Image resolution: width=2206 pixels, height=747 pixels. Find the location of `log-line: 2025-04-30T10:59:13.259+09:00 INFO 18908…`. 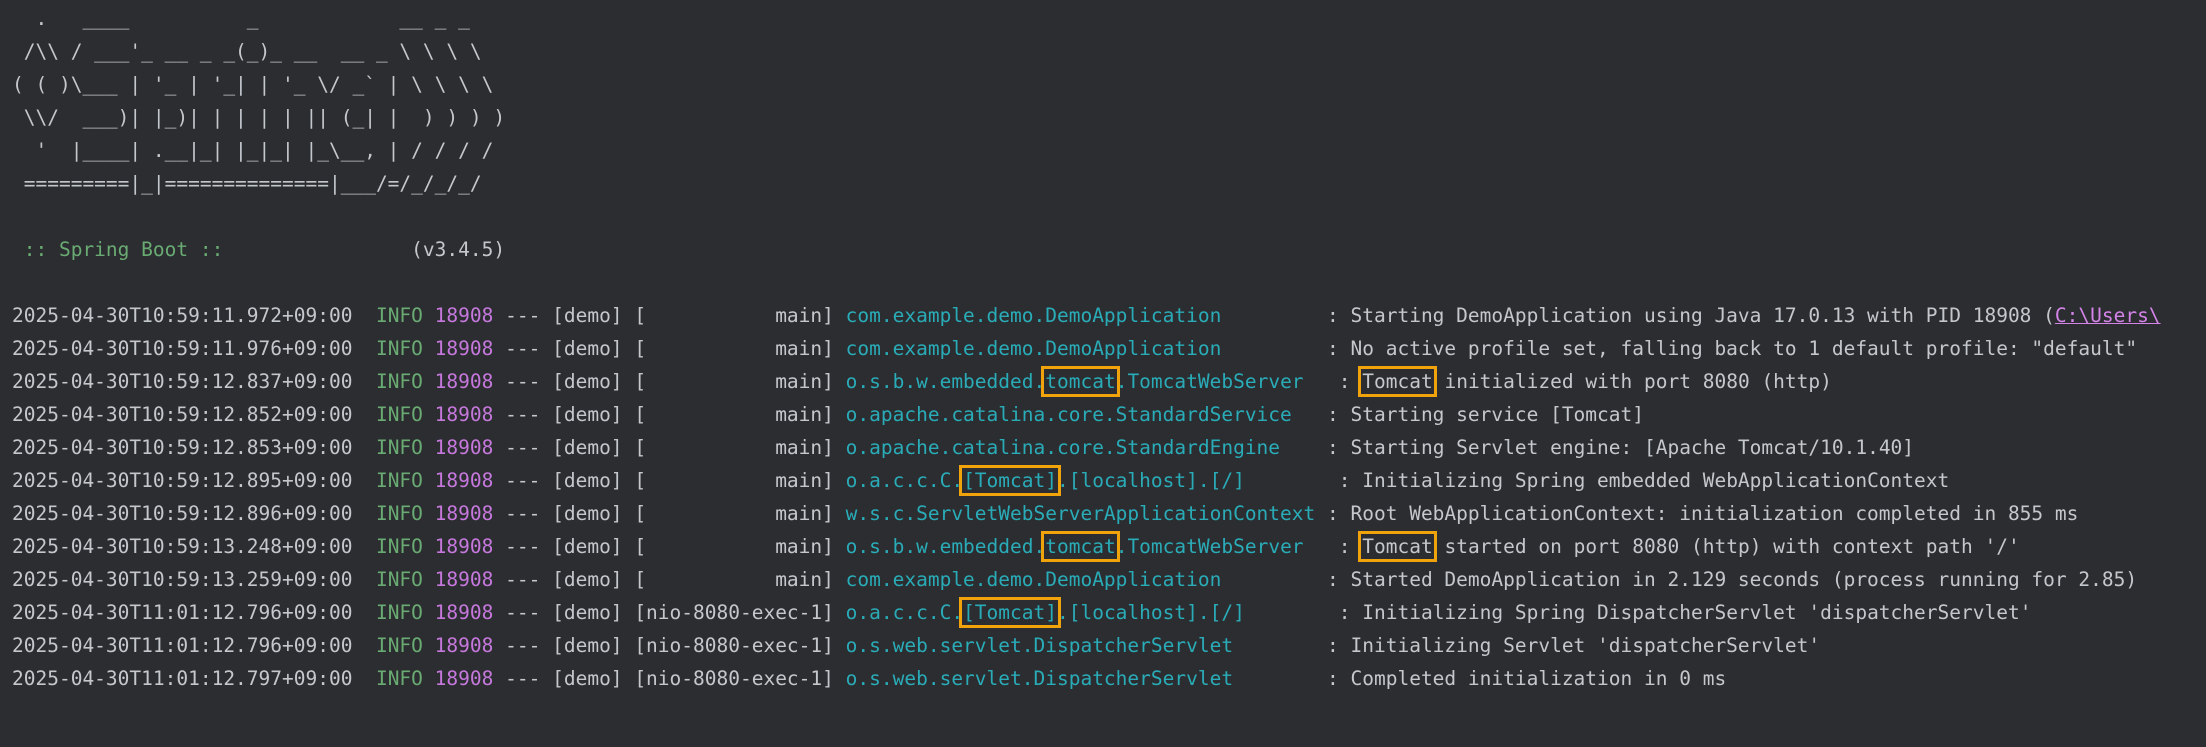

log-line: 2025-04-30T10:59:13.259+09:00 INFO 18908… is located at coordinates (1075, 579).